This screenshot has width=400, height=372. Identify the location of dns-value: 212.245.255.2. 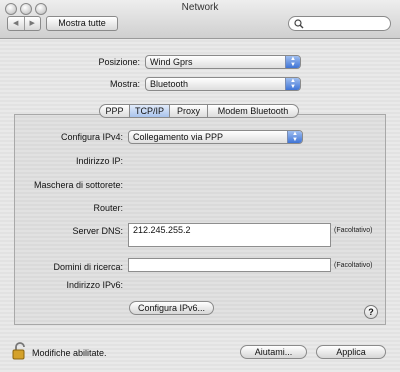
(162, 230).